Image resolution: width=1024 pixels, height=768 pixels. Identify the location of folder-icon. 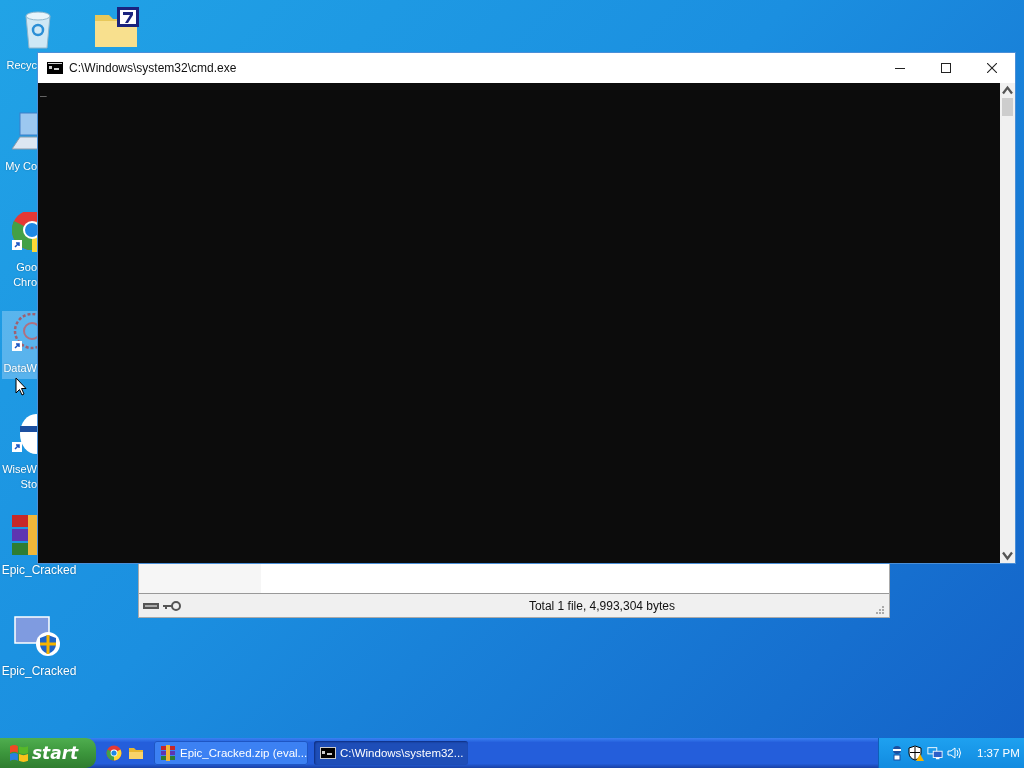
(117, 28).